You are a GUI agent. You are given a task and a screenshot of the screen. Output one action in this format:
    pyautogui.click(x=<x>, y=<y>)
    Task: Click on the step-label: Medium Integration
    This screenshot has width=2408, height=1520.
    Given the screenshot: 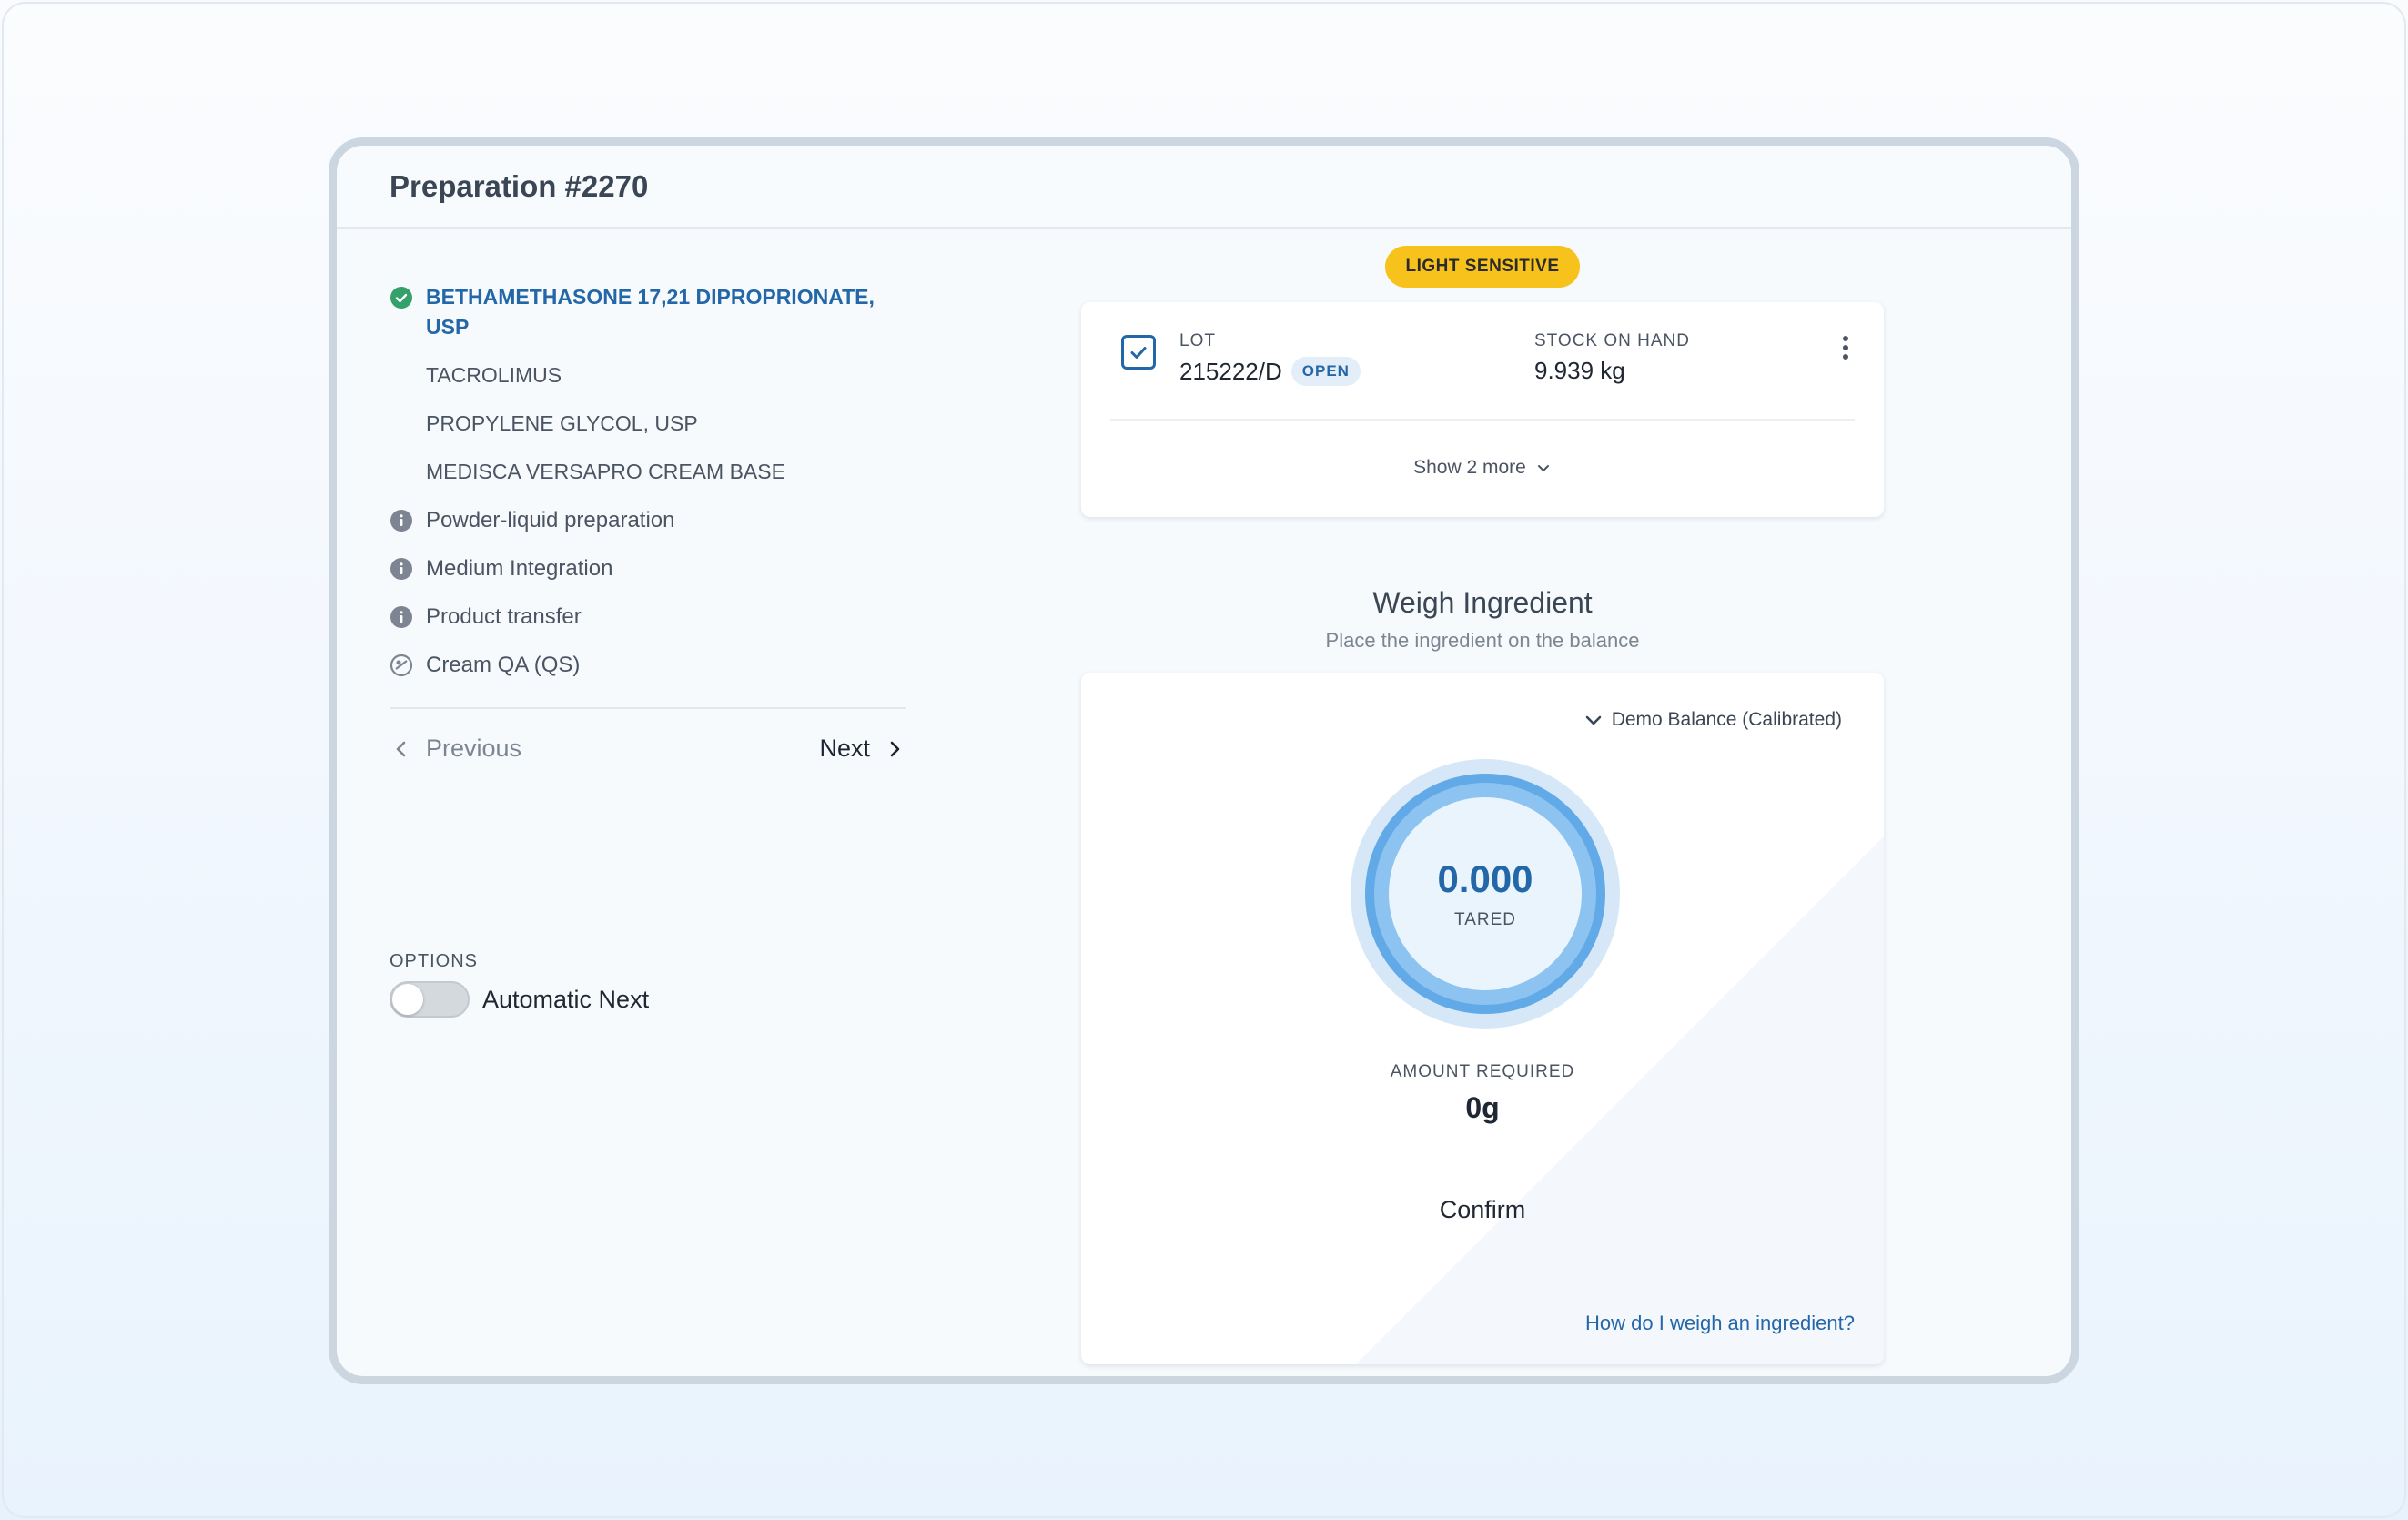 What is the action you would take?
    pyautogui.click(x=519, y=568)
    